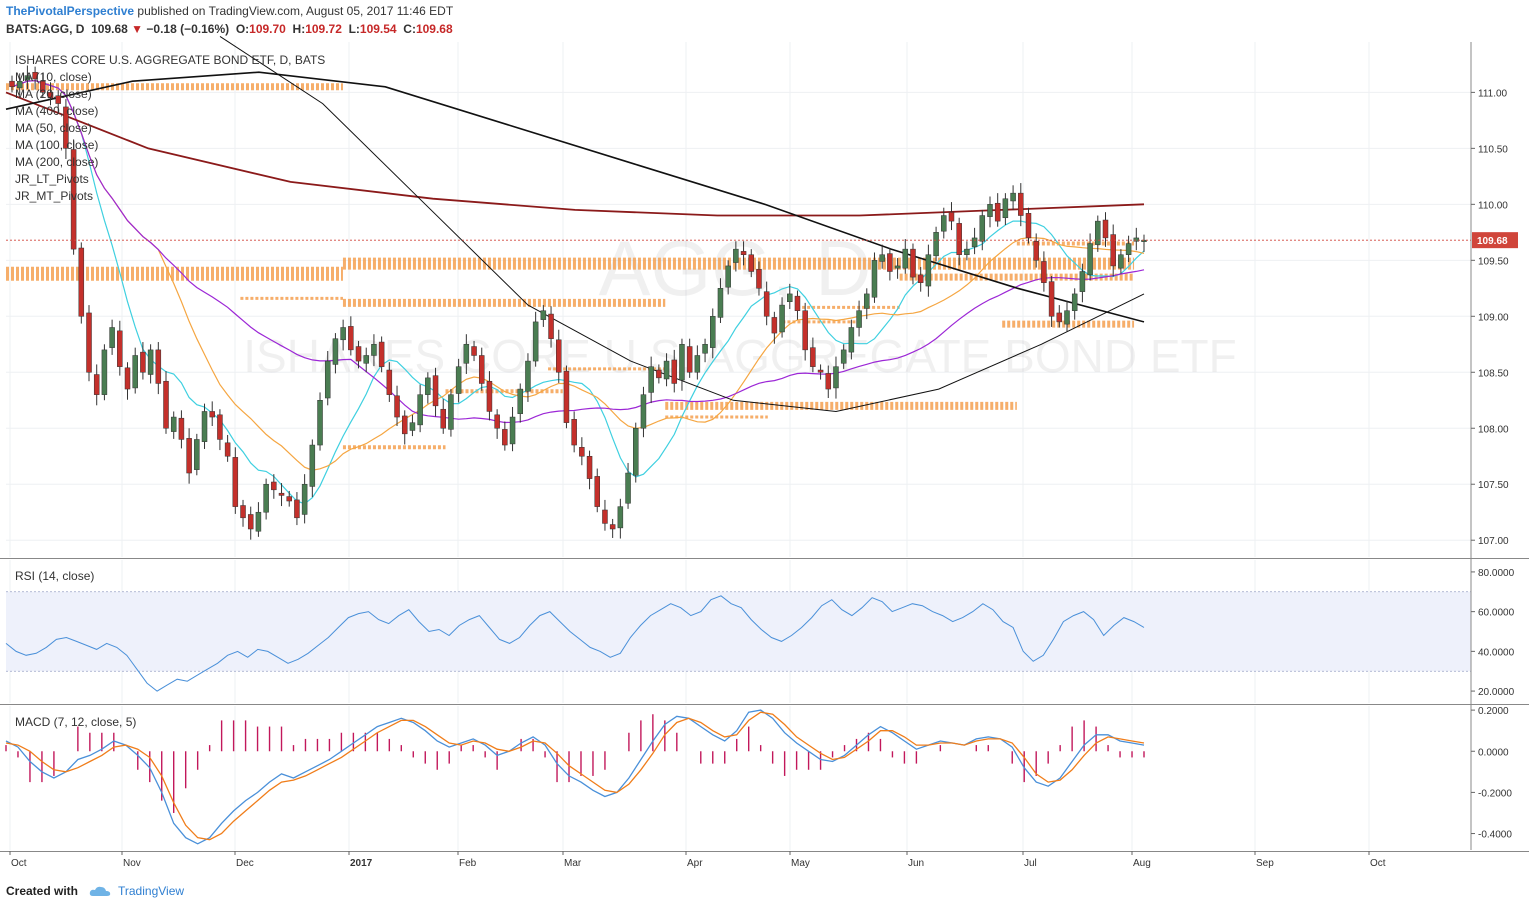  What do you see at coordinates (1495, 793) in the screenshot?
I see `macd-tick-label: -0.2000` at bounding box center [1495, 793].